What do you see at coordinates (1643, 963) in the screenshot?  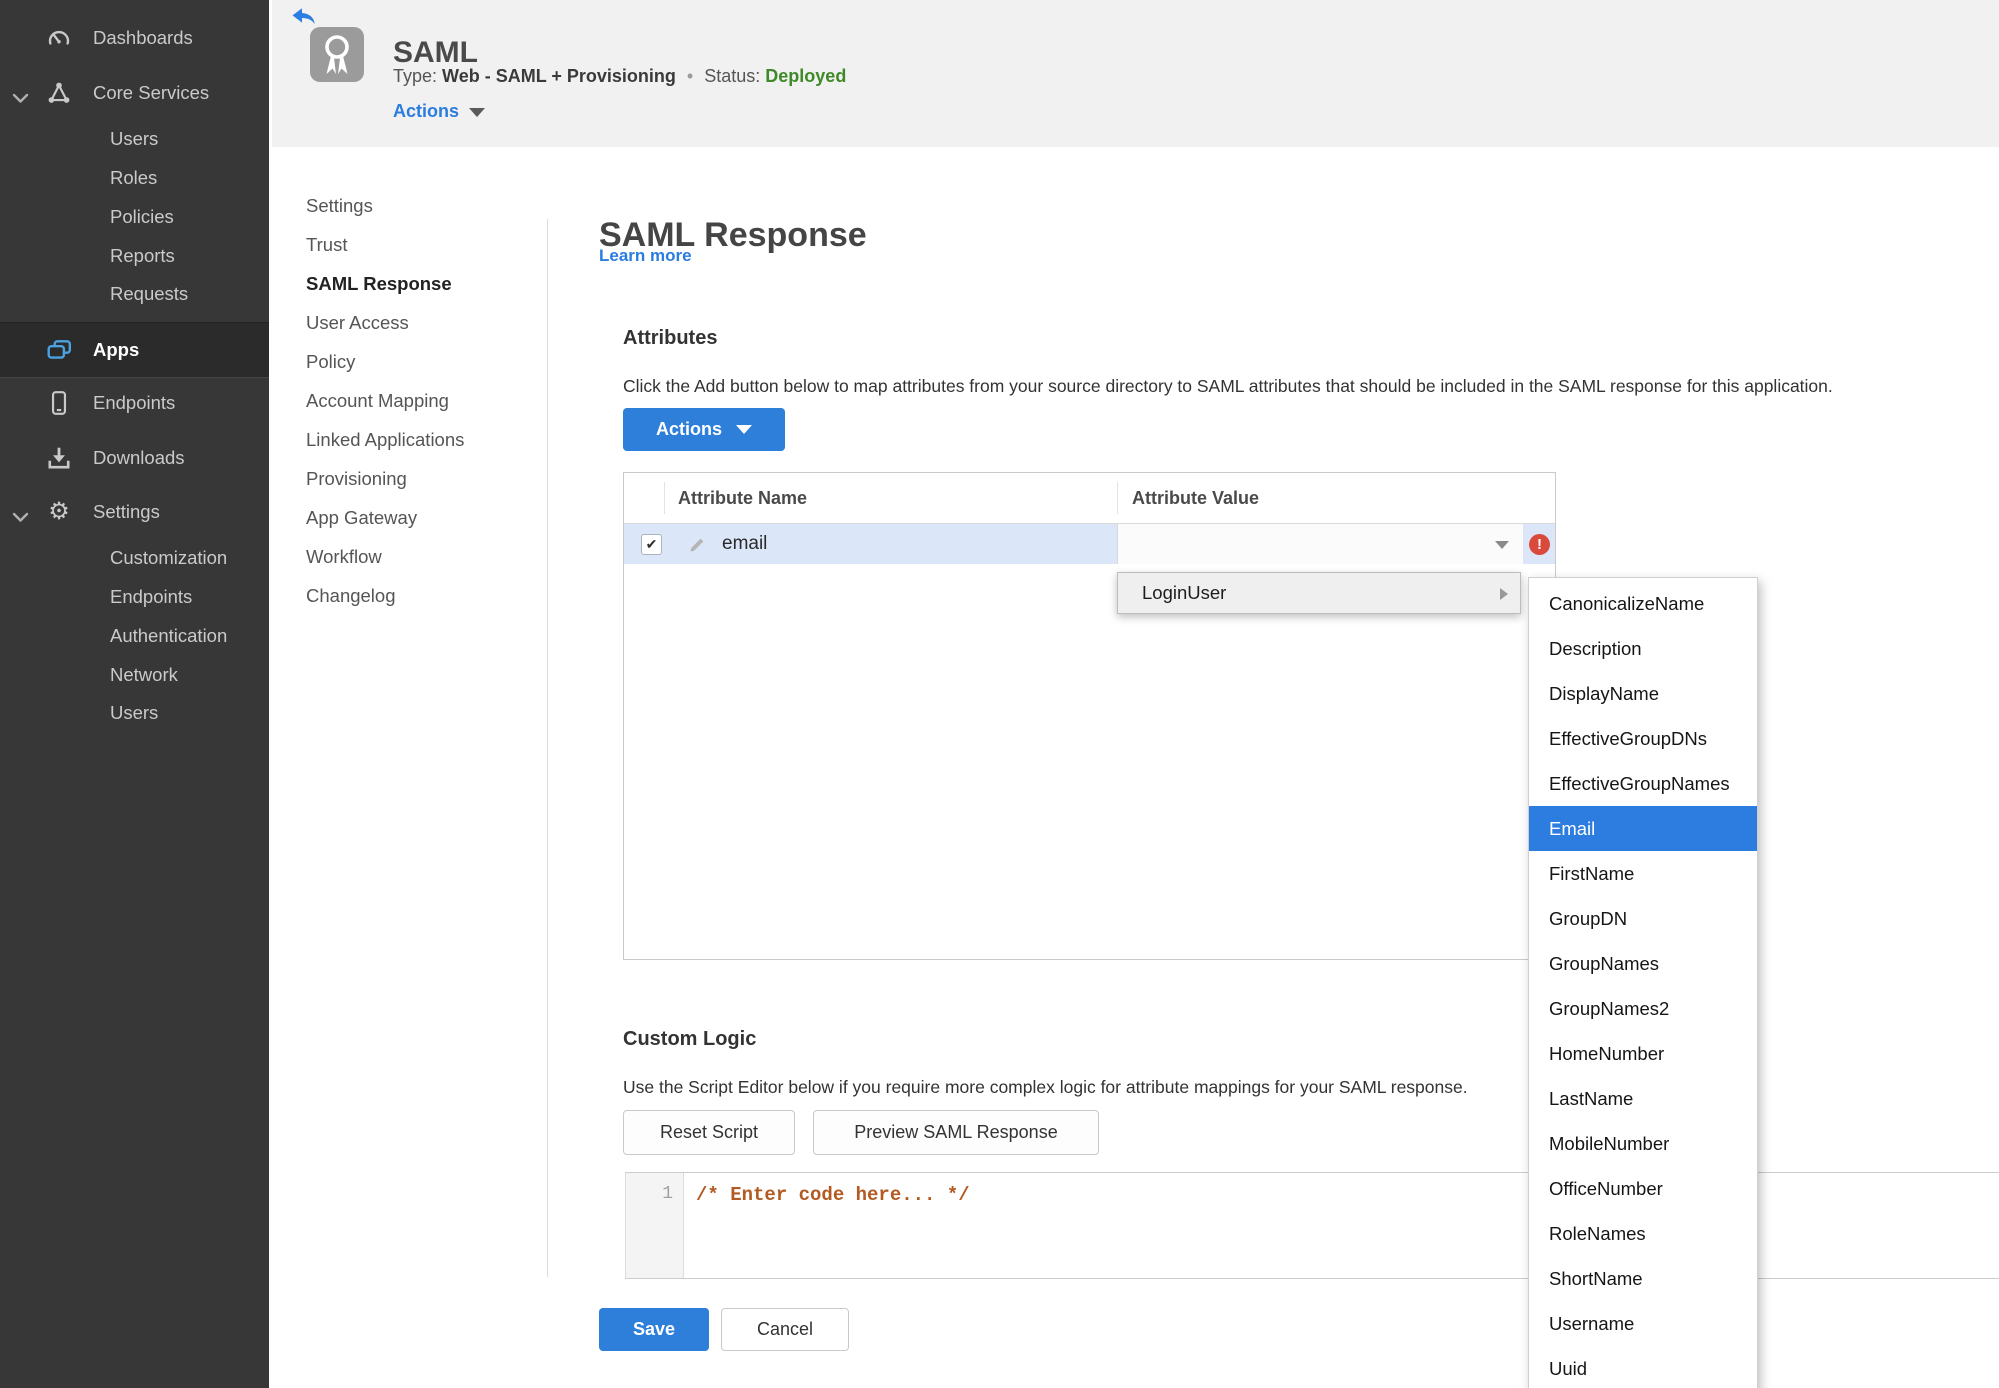 I see `submenu-item-groupnames: GroupNames` at bounding box center [1643, 963].